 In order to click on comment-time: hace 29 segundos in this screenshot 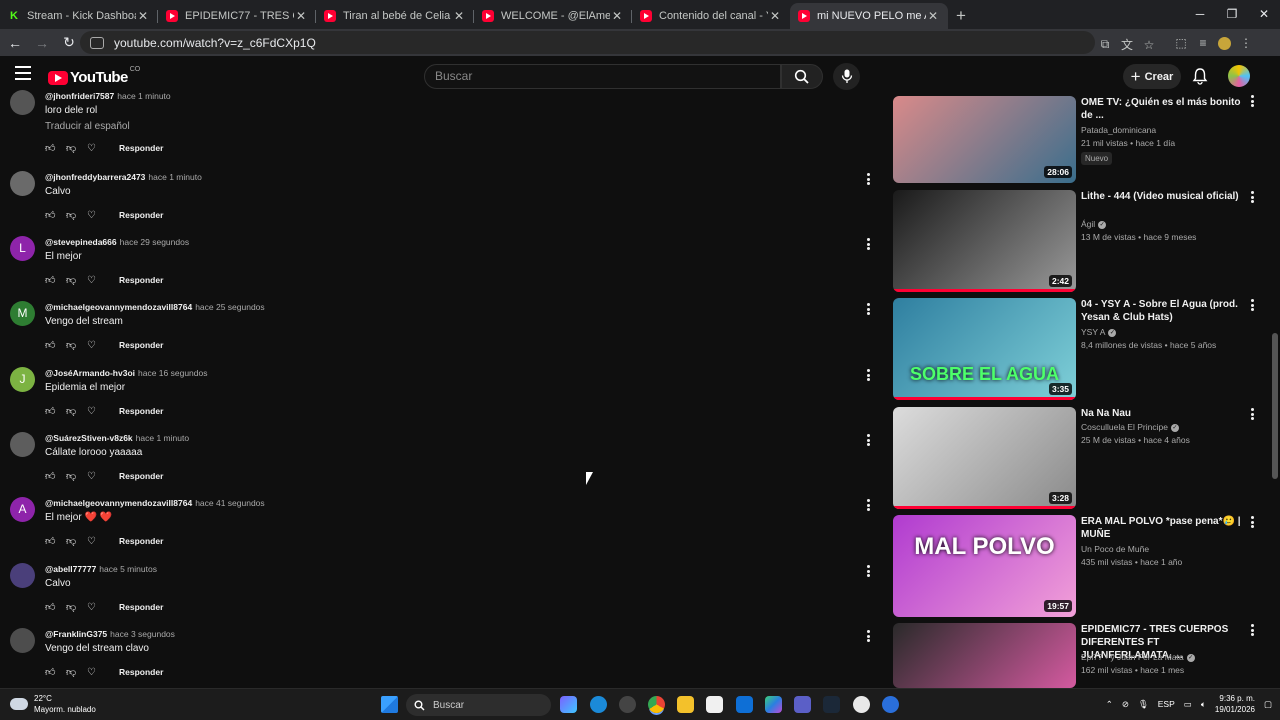, I will do `click(154, 242)`.